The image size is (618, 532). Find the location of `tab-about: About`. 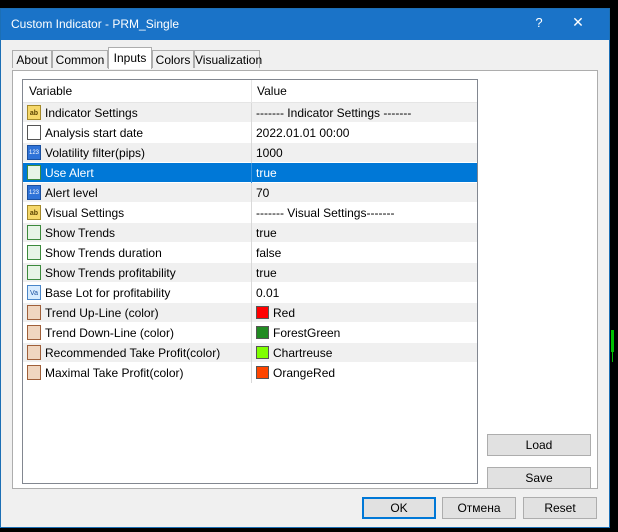

tab-about: About is located at coordinates (32, 59).